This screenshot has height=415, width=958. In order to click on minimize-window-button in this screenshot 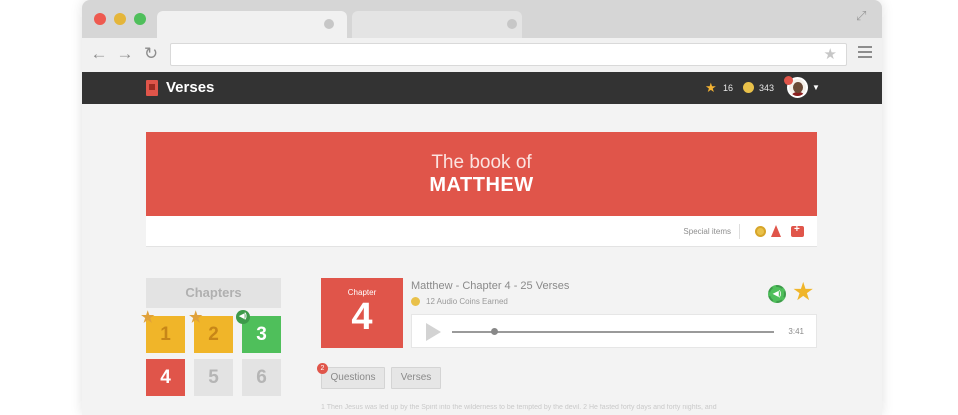, I will do `click(120, 19)`.